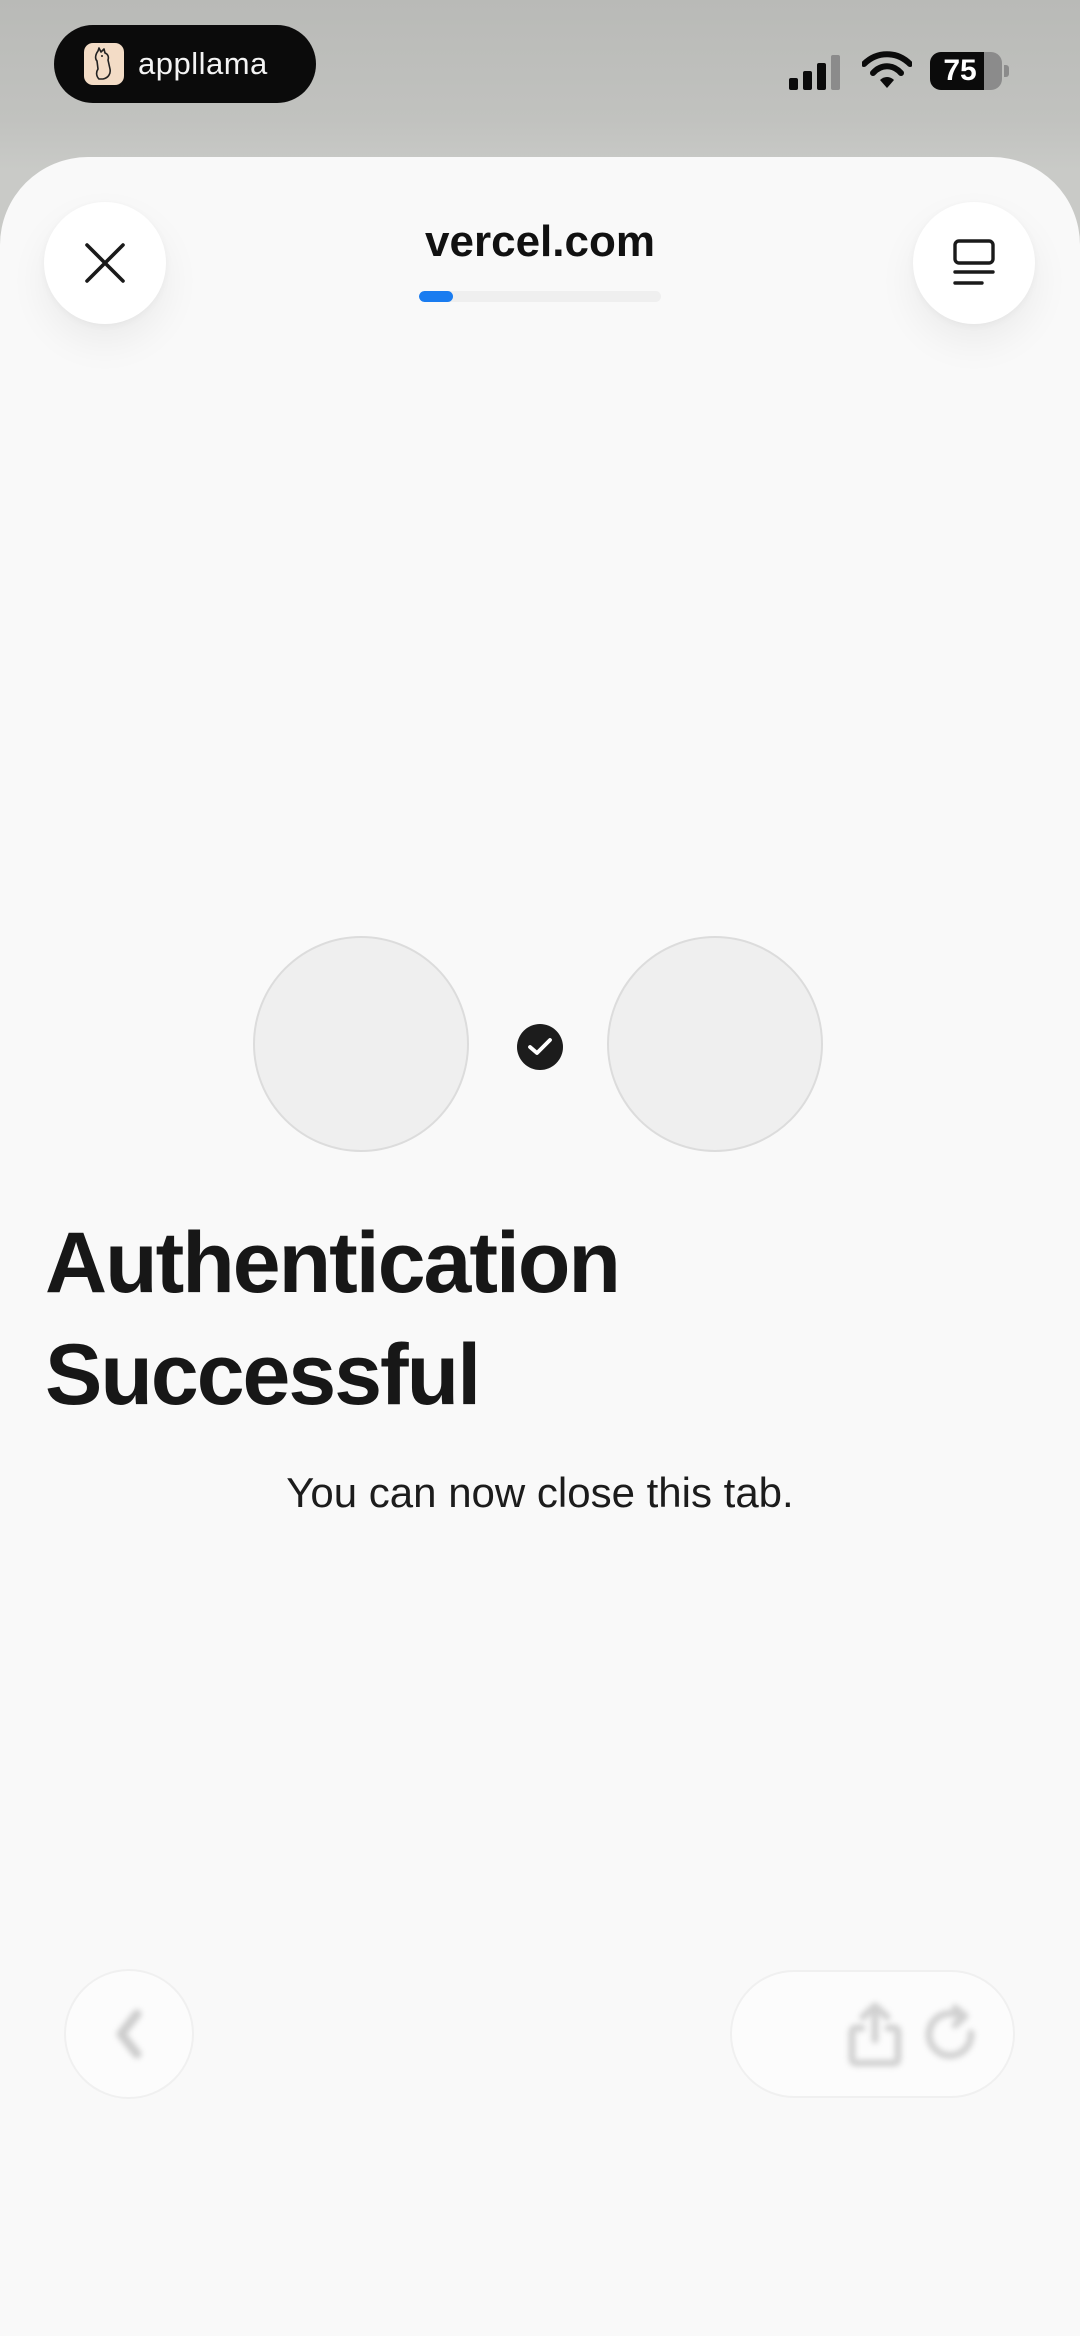 The height and width of the screenshot is (2336, 1080). I want to click on close-tab-message: You can now close this tab., so click(540, 1492).